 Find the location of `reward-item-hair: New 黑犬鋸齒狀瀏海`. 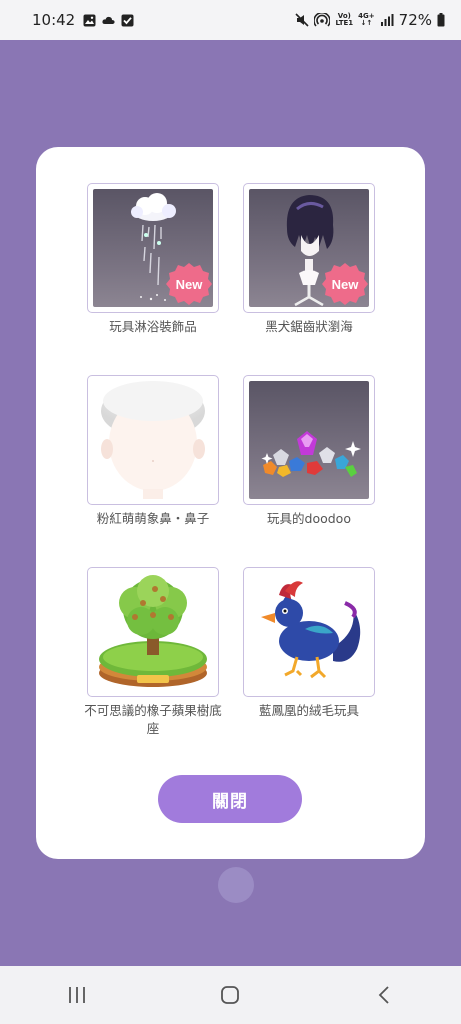

reward-item-hair: New 黑犬鋸齒狀瀏海 is located at coordinates (309, 259).